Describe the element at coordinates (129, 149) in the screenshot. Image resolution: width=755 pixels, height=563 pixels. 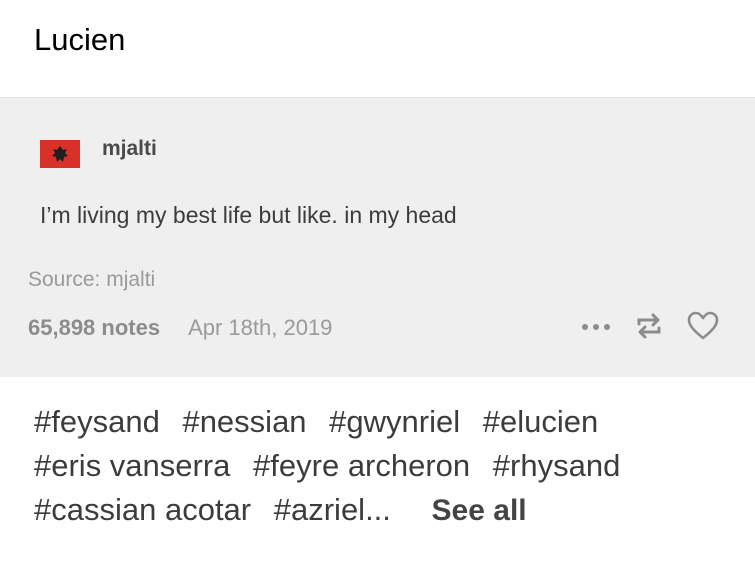
I see `post-username: mjalti` at that location.